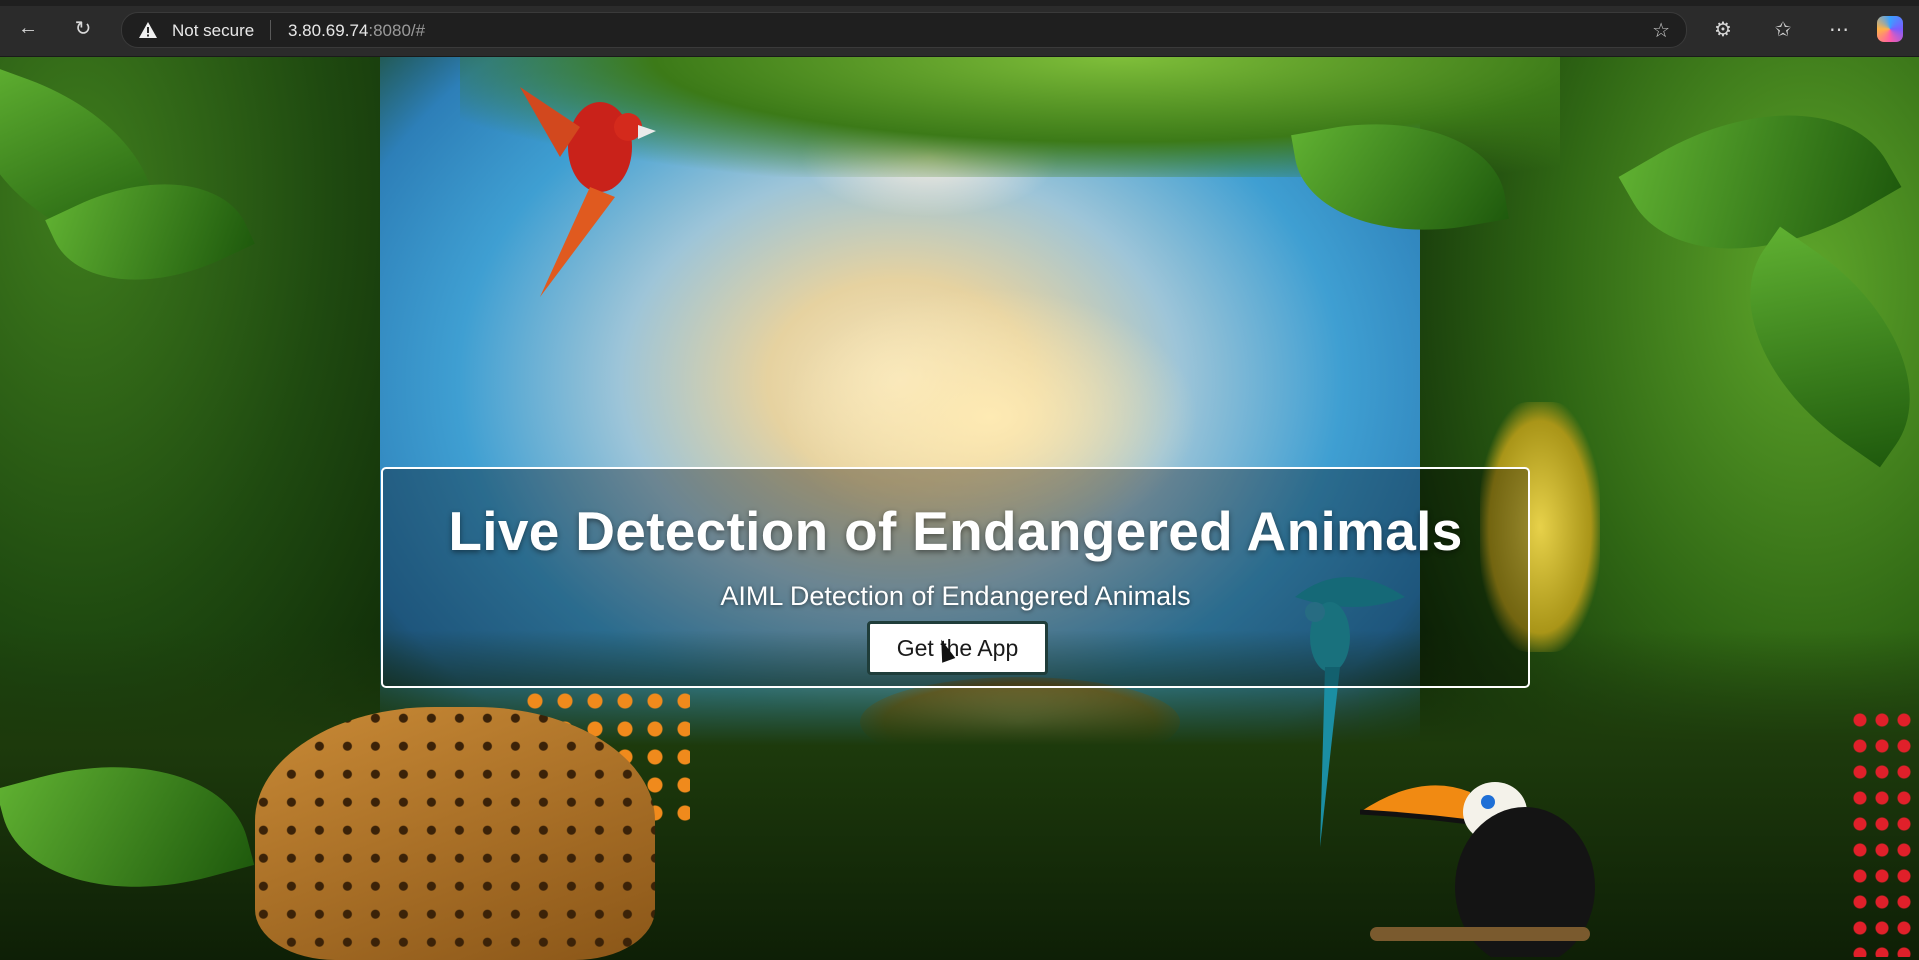 The image size is (1919, 960). What do you see at coordinates (957, 648) in the screenshot?
I see `get-the-app-button: Get the App` at bounding box center [957, 648].